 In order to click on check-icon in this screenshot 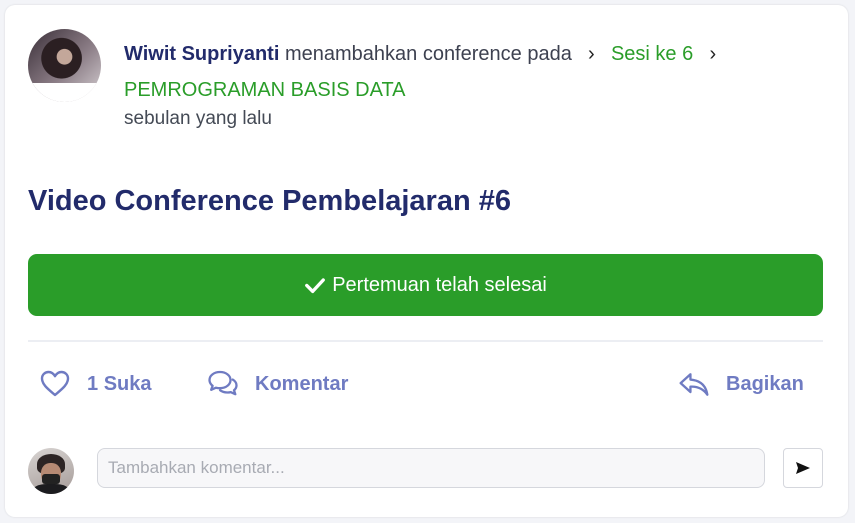, I will do `click(315, 286)`.